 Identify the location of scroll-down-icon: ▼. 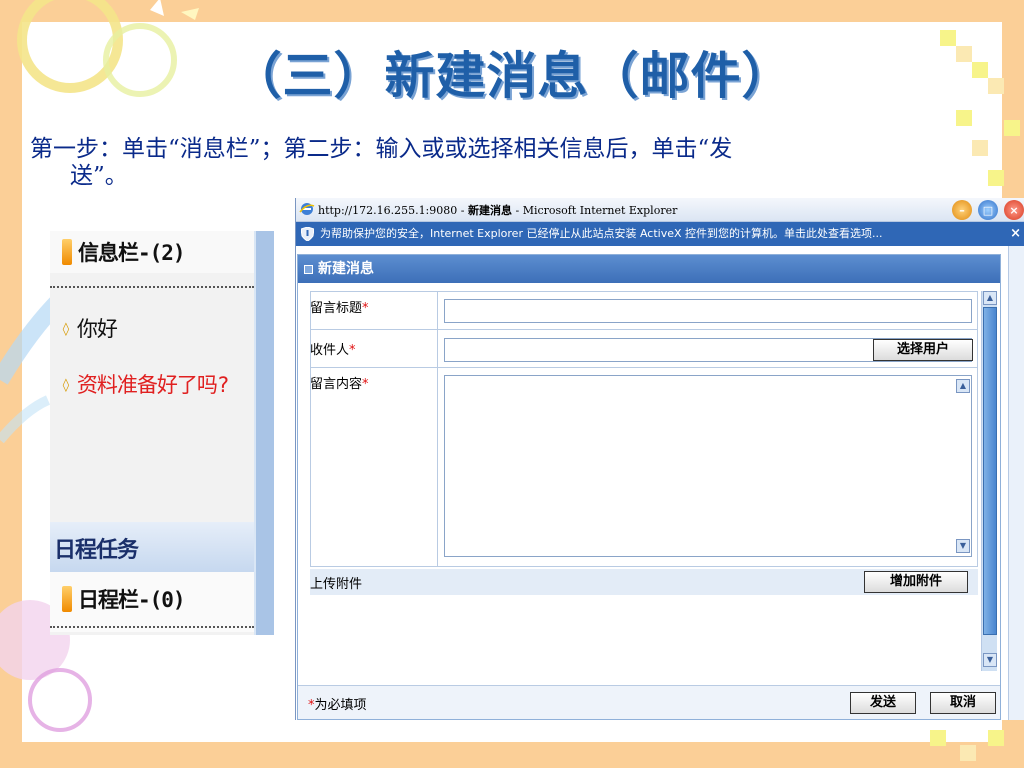
(990, 660).